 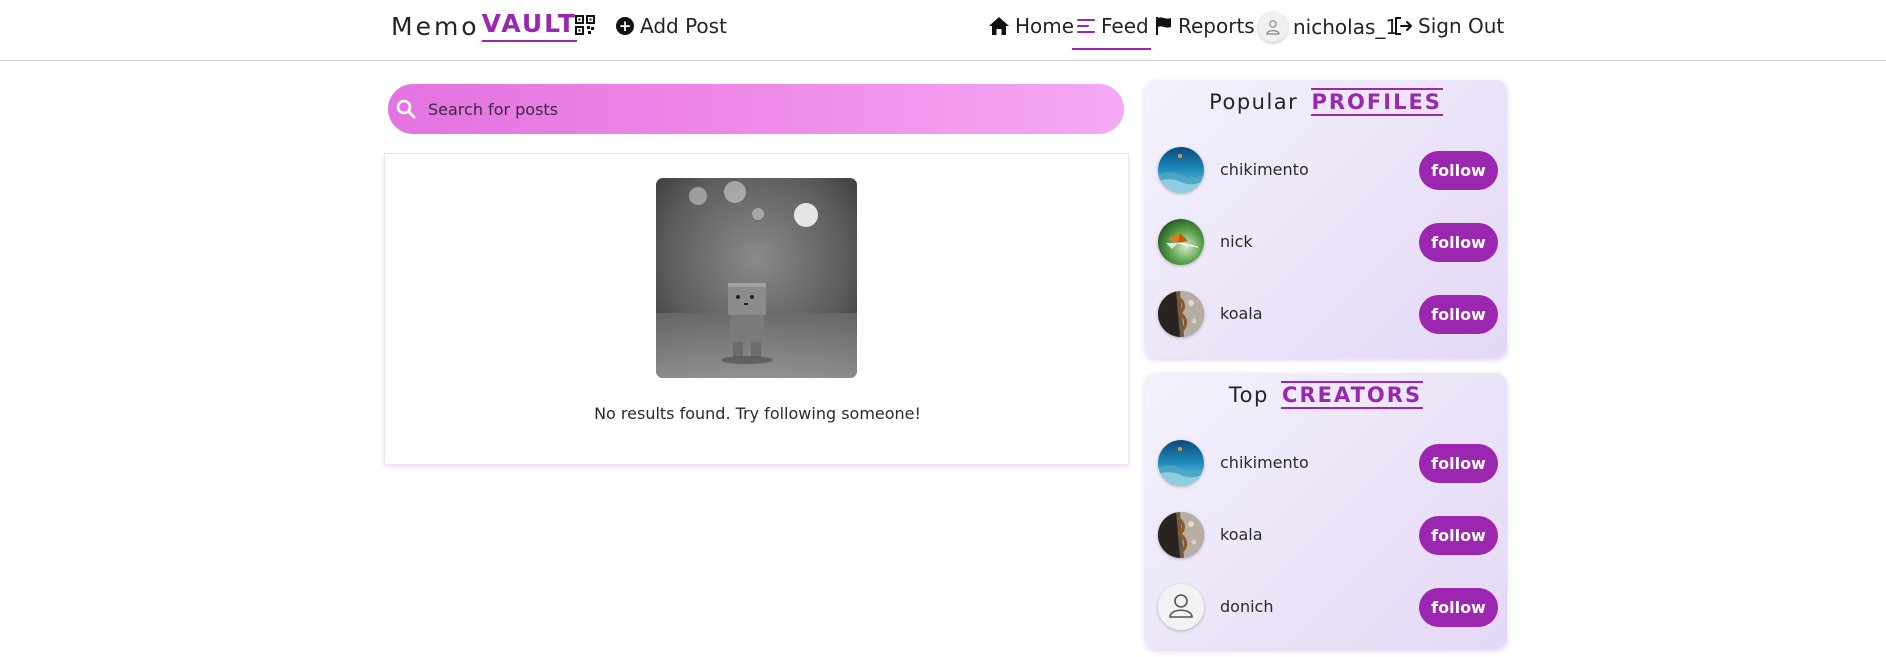 What do you see at coordinates (1346, 27) in the screenshot?
I see `nav-username: nicholas_1` at bounding box center [1346, 27].